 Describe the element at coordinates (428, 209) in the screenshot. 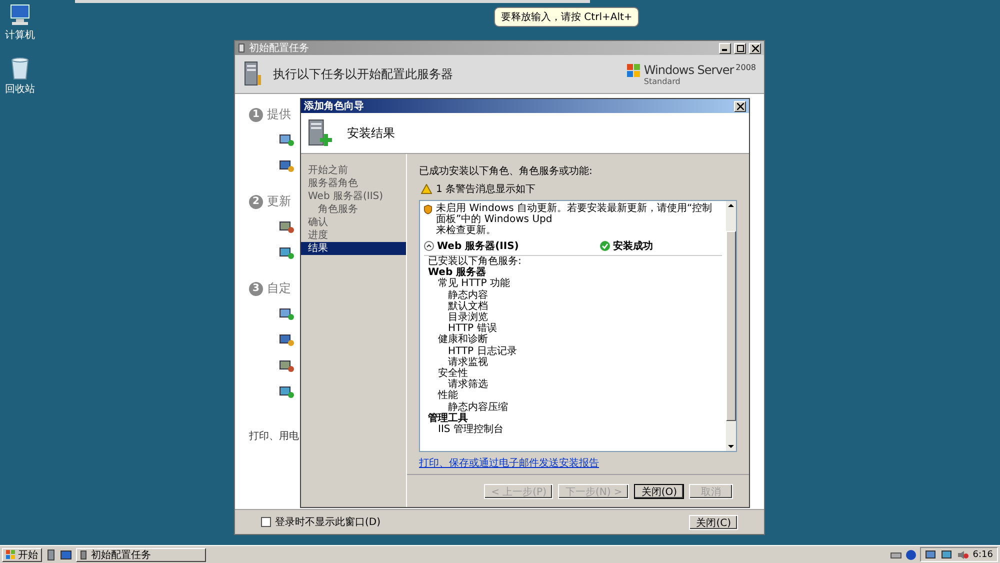

I see `shield-icon` at that location.